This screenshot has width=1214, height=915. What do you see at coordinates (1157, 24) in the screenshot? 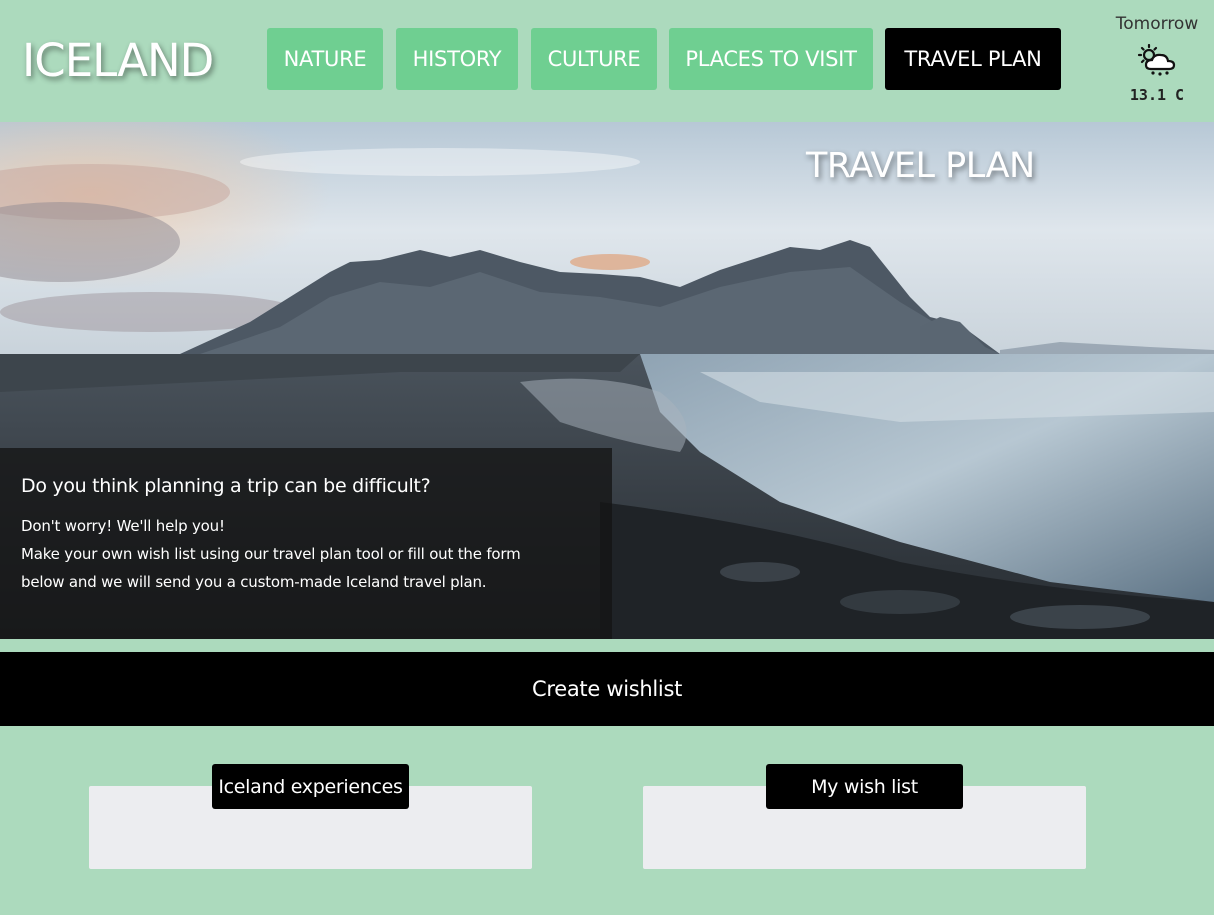
I see `weather-day: Tomorrow` at bounding box center [1157, 24].